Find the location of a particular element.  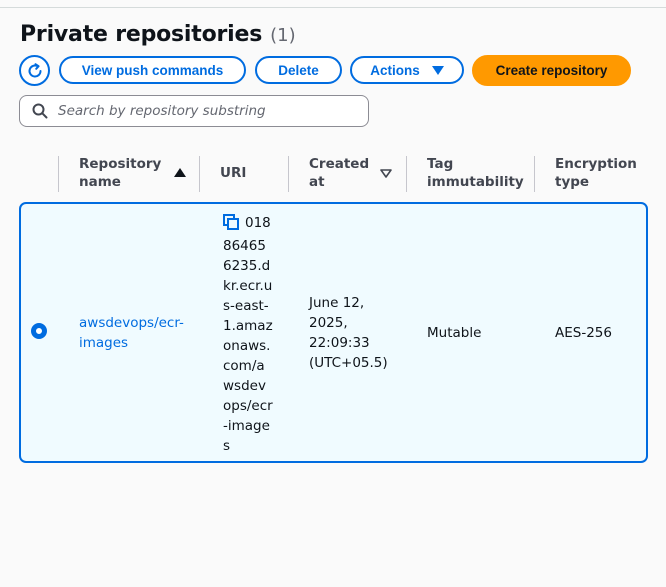

page-title: Private repositories is located at coordinates (141, 34).